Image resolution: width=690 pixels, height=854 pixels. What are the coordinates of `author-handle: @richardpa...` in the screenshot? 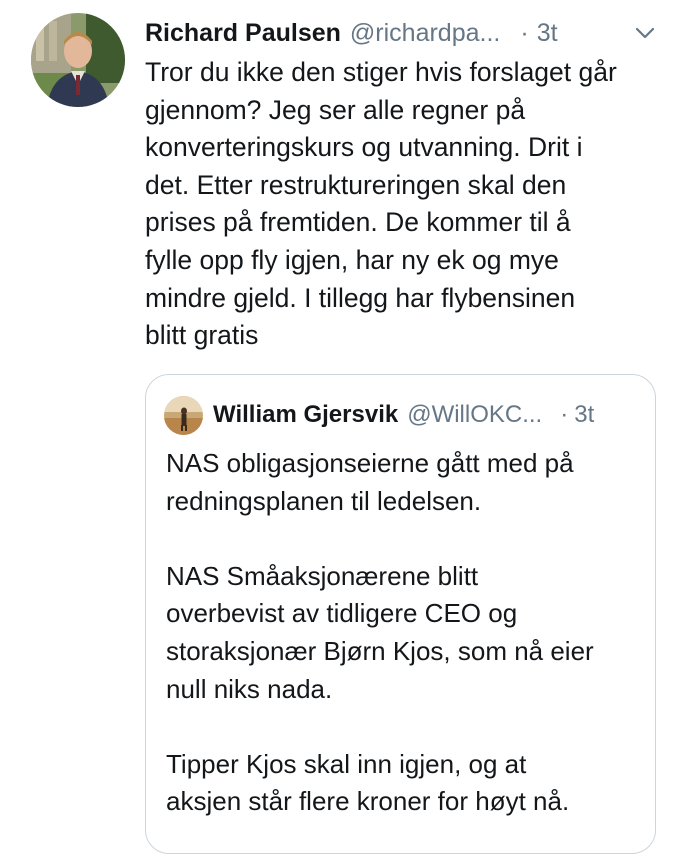 It's located at (425, 33).